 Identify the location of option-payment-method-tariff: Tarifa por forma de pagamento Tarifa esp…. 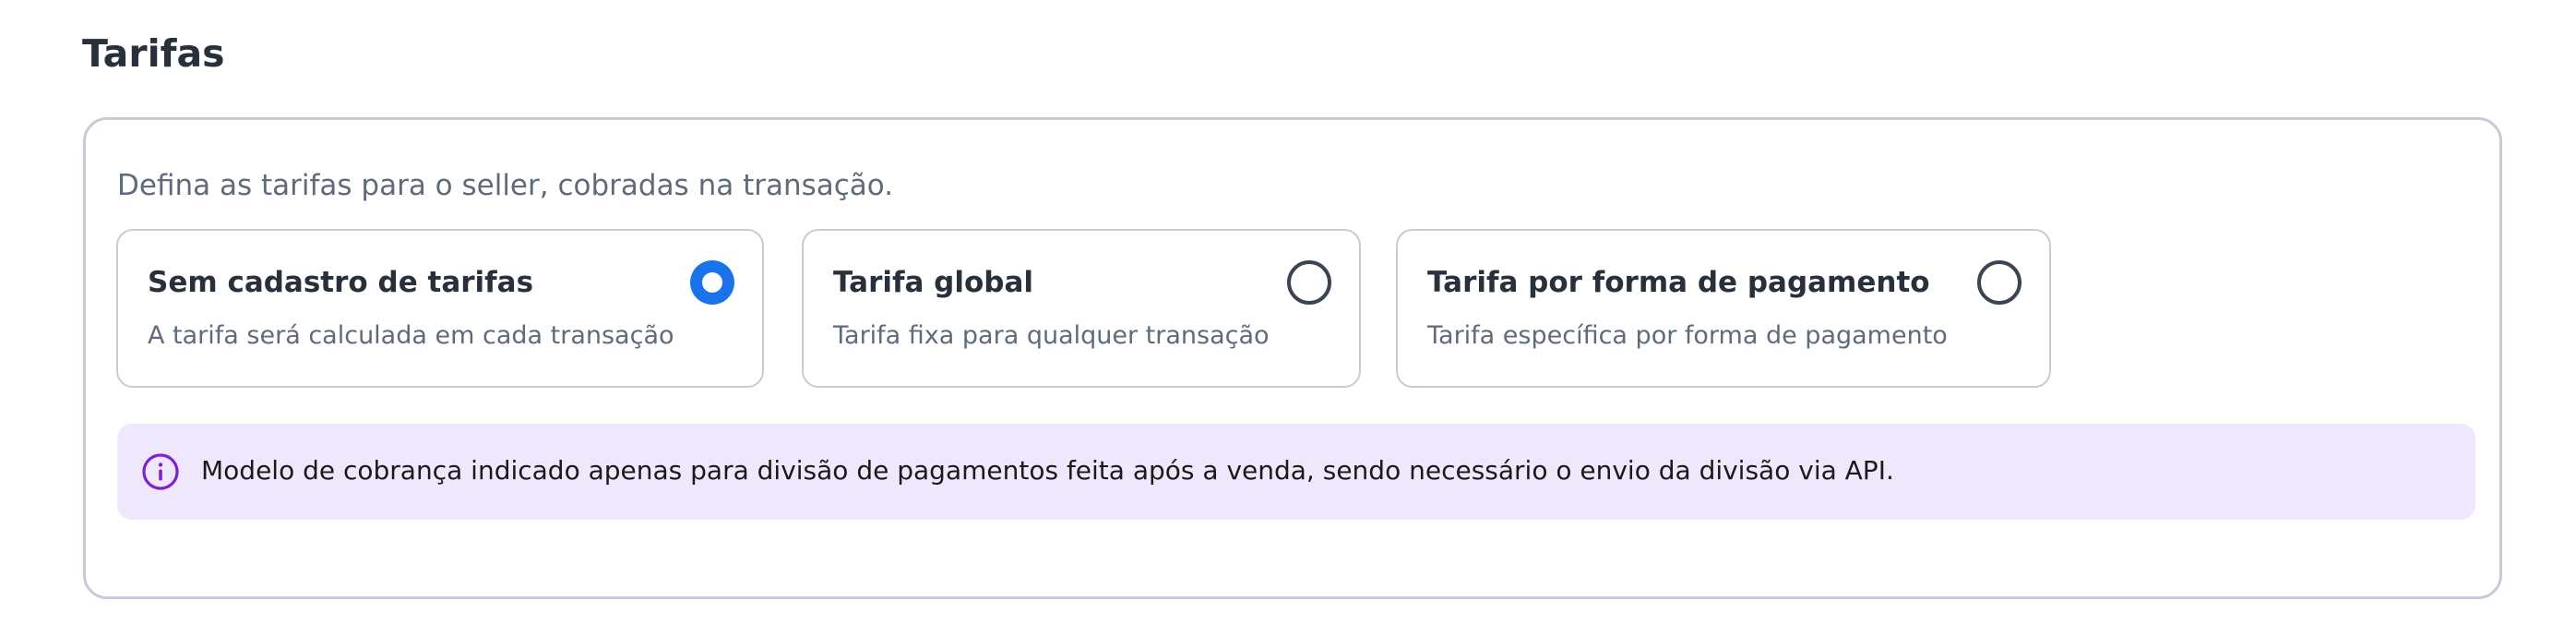
(1724, 308).